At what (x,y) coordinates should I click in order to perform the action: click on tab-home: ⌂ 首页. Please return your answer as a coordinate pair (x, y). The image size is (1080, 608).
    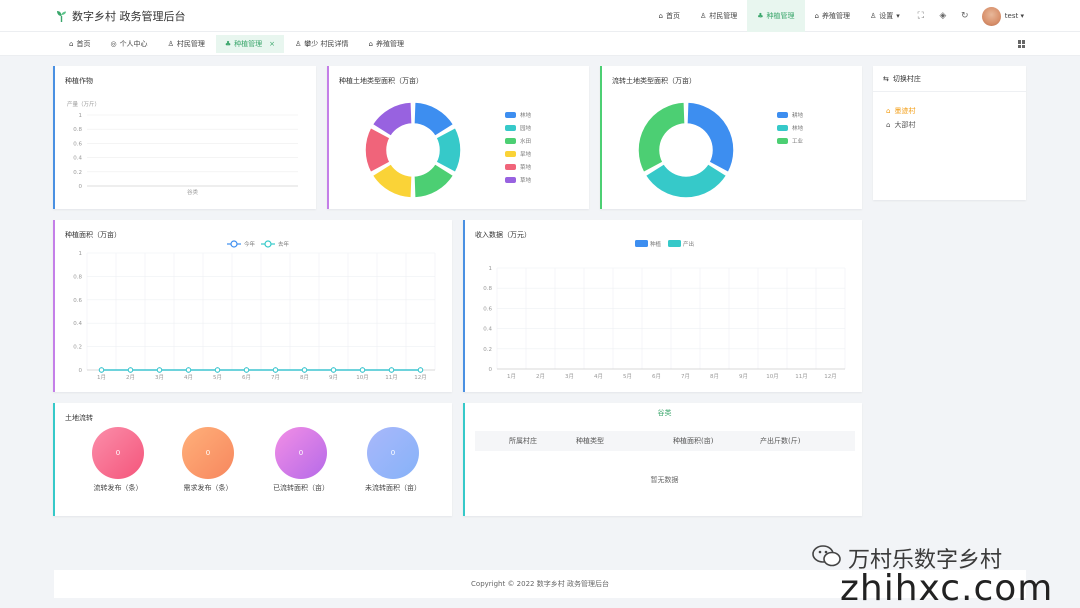
    Looking at the image, I should click on (79, 44).